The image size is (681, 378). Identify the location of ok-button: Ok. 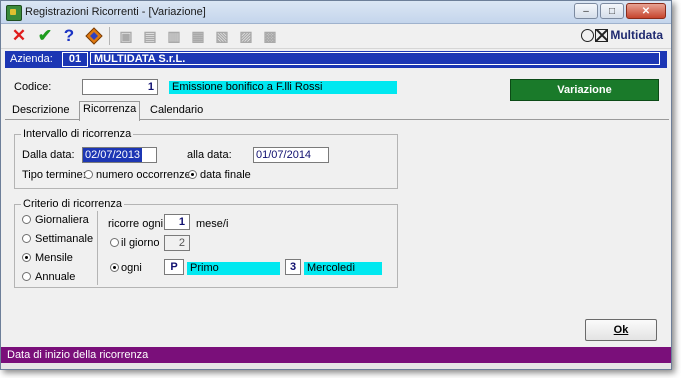
(621, 330).